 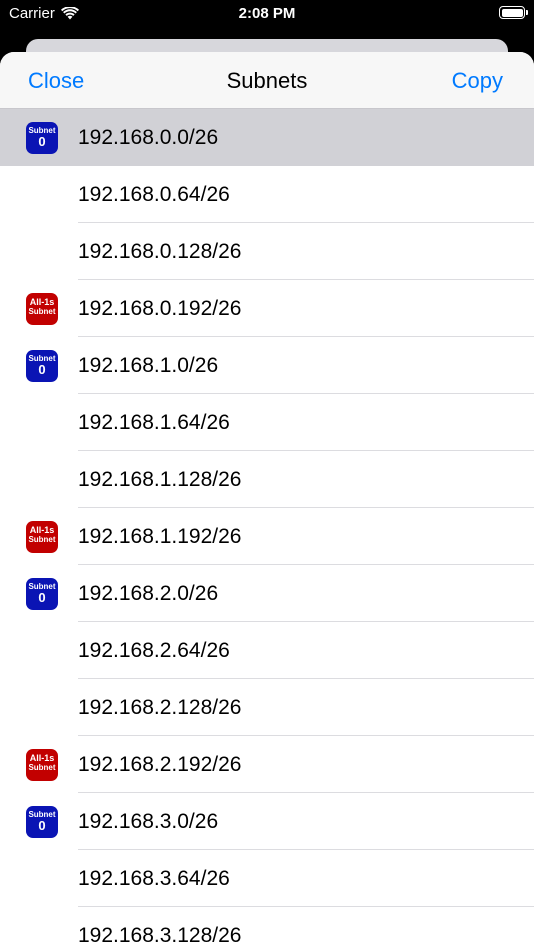 I want to click on status-bar: Carrier 2:08 PM, so click(x=267, y=15).